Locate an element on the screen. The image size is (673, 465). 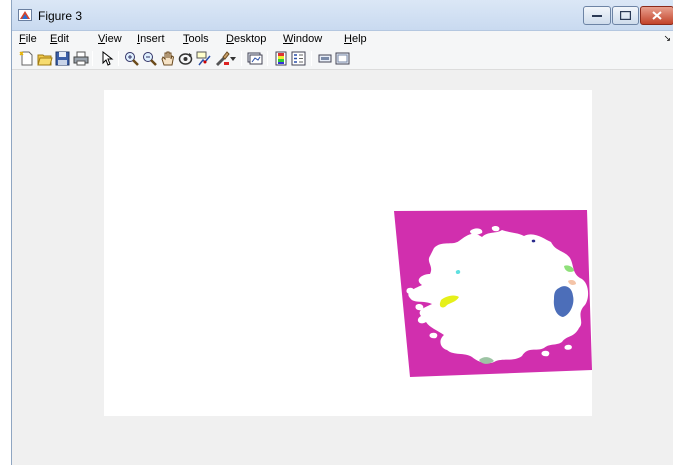
menu-view: View is located at coordinates (110, 39).